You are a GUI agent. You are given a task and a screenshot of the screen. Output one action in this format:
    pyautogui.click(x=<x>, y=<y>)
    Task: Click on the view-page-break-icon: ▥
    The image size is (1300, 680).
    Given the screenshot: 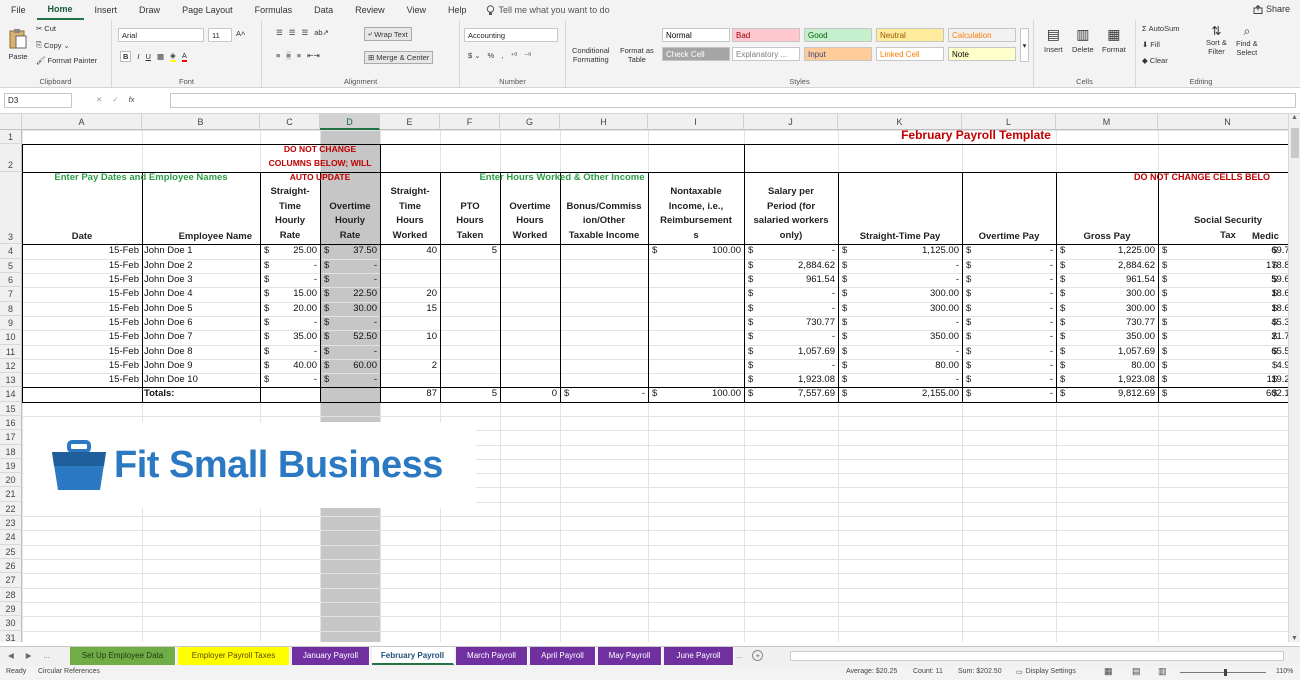 What is the action you would take?
    pyautogui.click(x=1162, y=671)
    